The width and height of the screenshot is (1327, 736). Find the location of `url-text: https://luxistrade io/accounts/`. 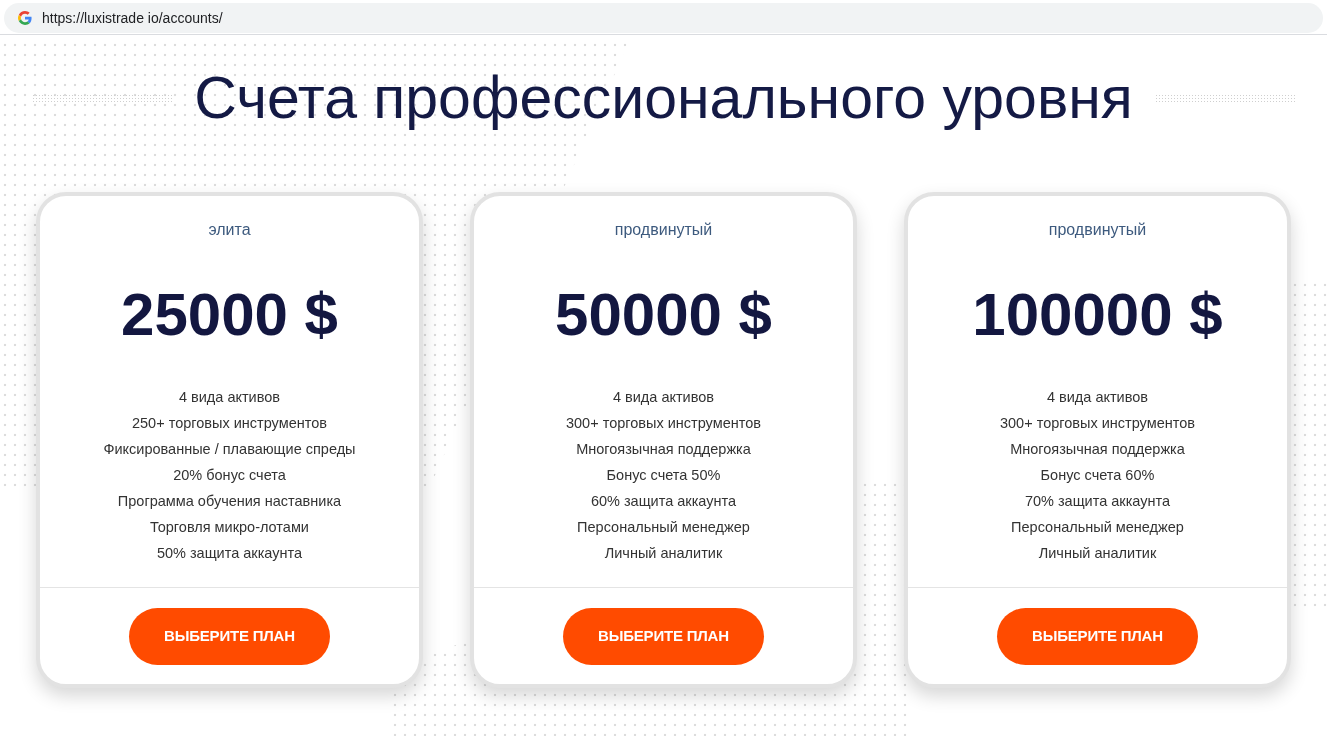

url-text: https://luxistrade io/accounts/ is located at coordinates (132, 18).